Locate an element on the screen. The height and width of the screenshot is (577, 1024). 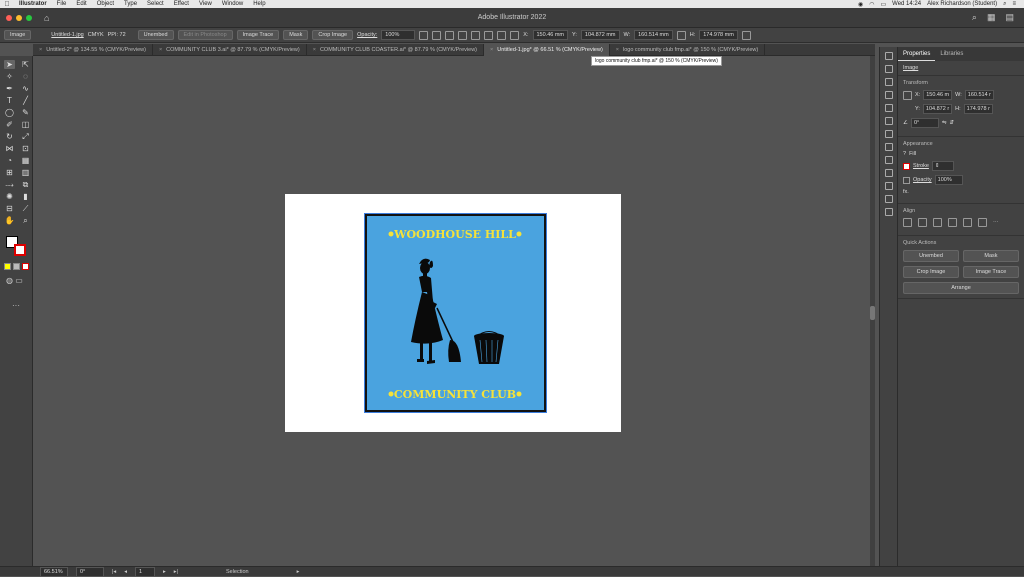
menu-type: Type is located at coordinates (130, 4).